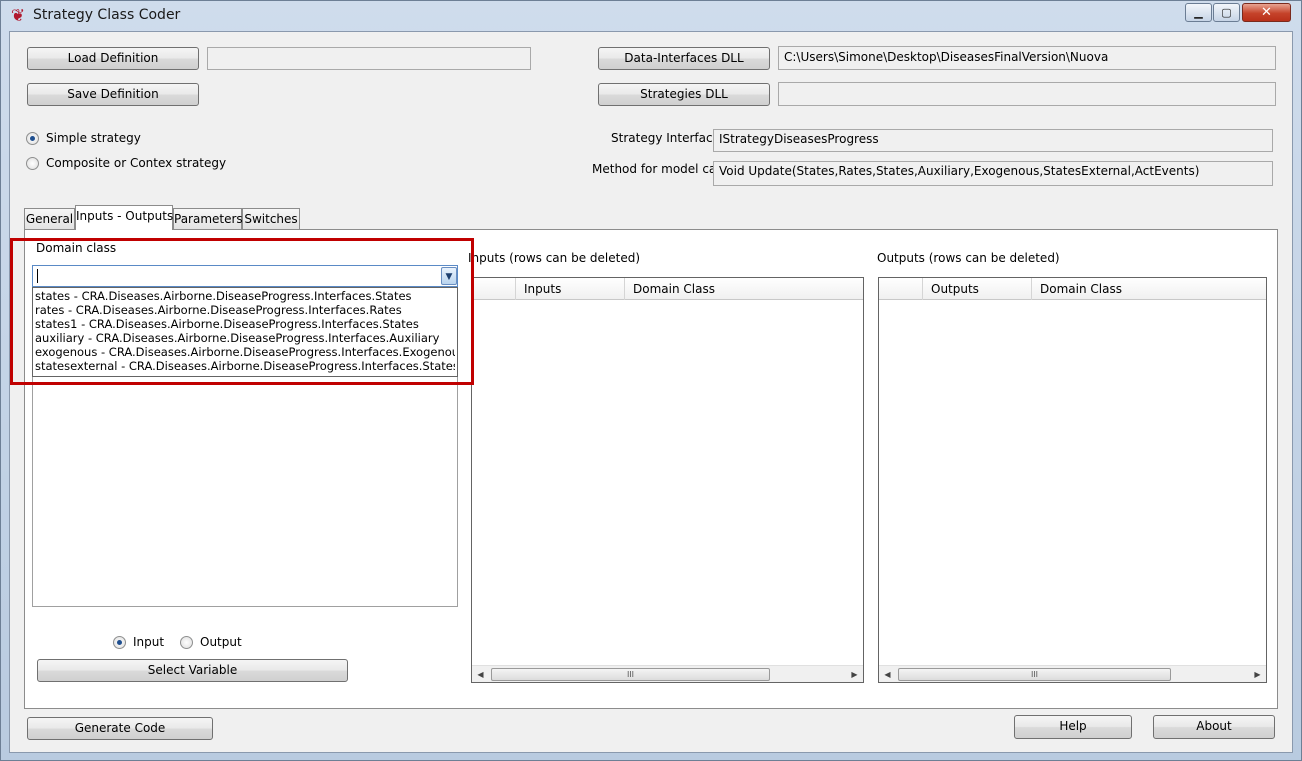 The width and height of the screenshot is (1302, 761). What do you see at coordinates (221, 642) in the screenshot?
I see `output-radio-label: Output` at bounding box center [221, 642].